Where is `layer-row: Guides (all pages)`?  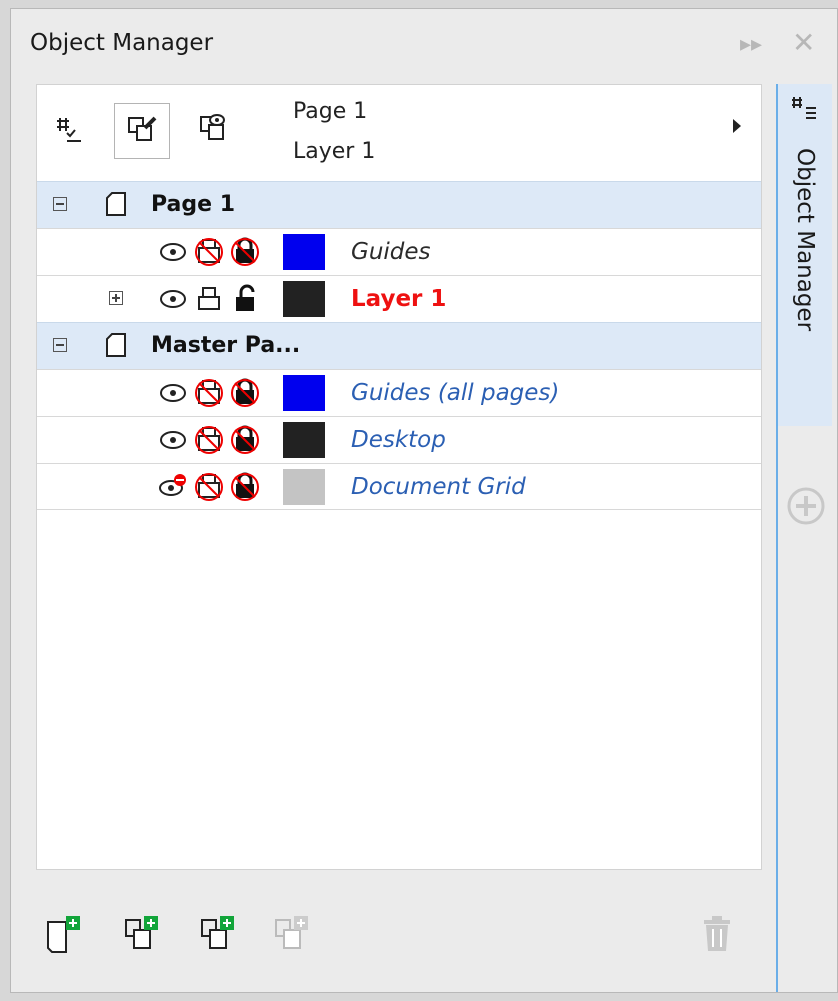
layer-row: Guides (all pages) is located at coordinates (399, 392).